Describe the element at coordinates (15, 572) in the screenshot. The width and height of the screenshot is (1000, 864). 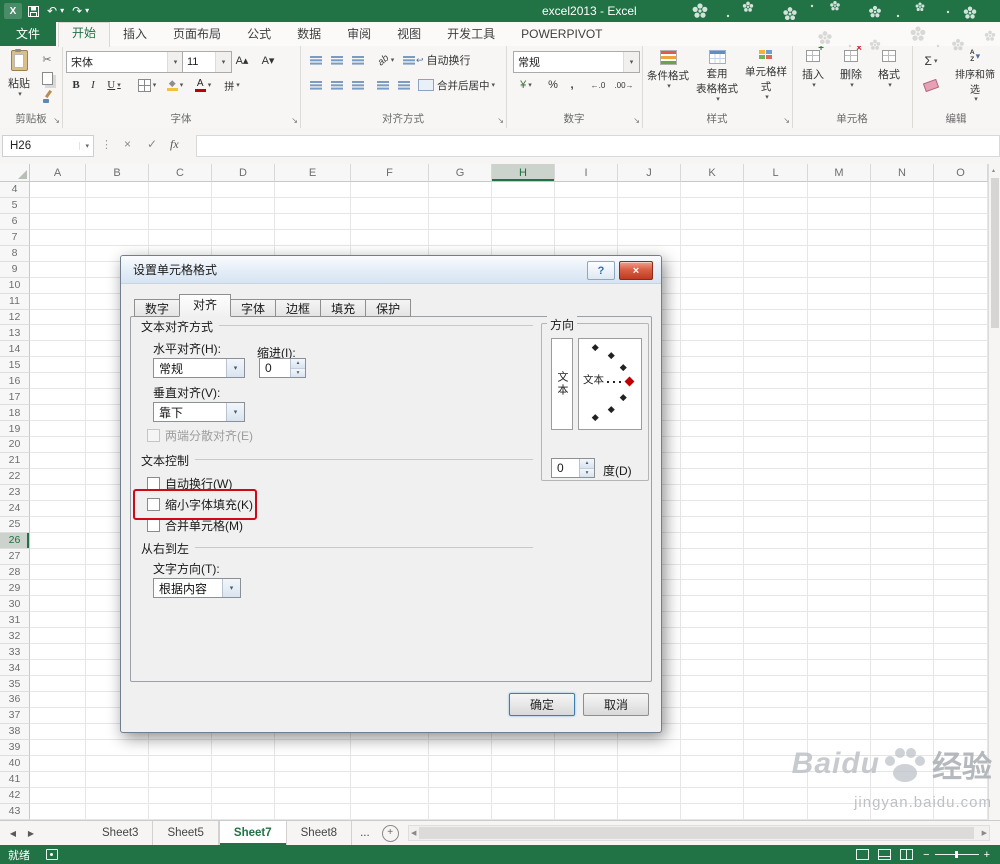
I see `row-header-28: 28` at that location.